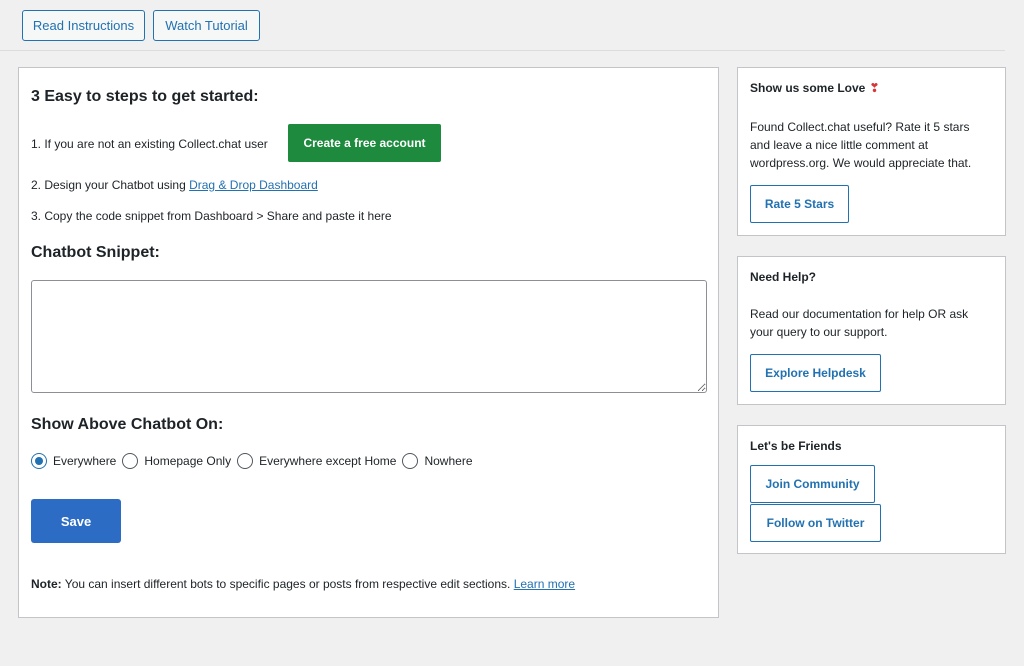  Describe the element at coordinates (783, 277) in the screenshot. I see `help-title: Need Help?` at that location.